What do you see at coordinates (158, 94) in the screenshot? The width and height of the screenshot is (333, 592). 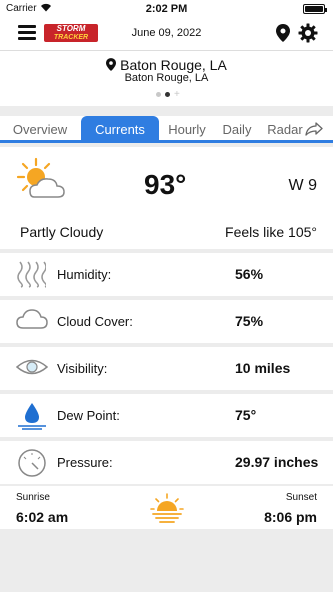 I see `page-dot` at bounding box center [158, 94].